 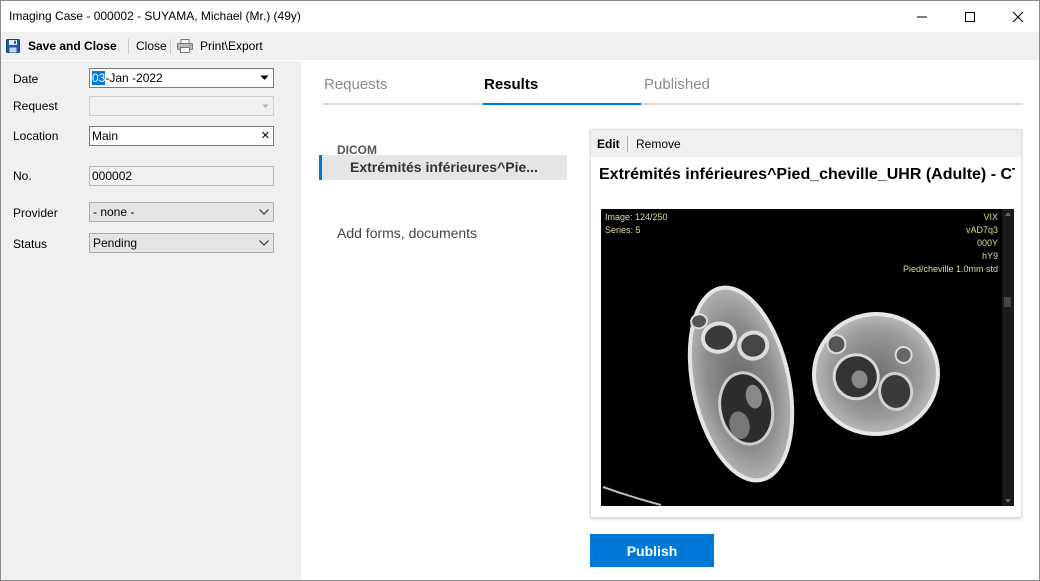 I want to click on status-value: Pending, so click(x=115, y=243).